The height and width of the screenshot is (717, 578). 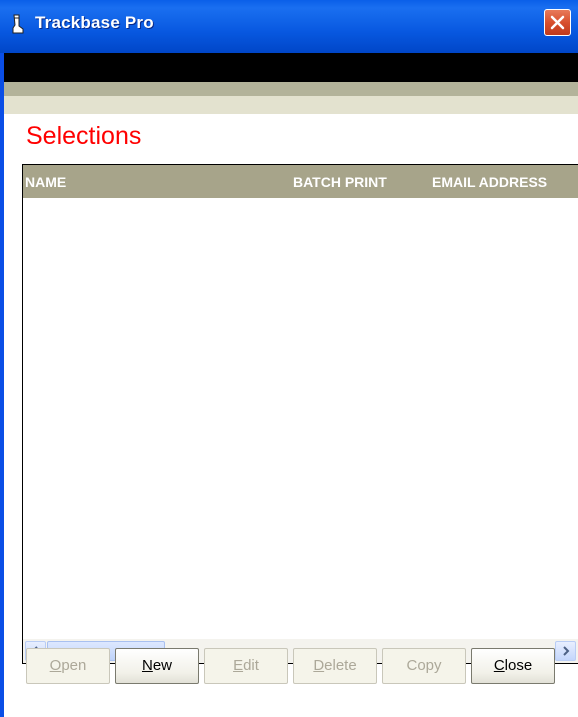 What do you see at coordinates (18, 25) in the screenshot?
I see `boot-icon` at bounding box center [18, 25].